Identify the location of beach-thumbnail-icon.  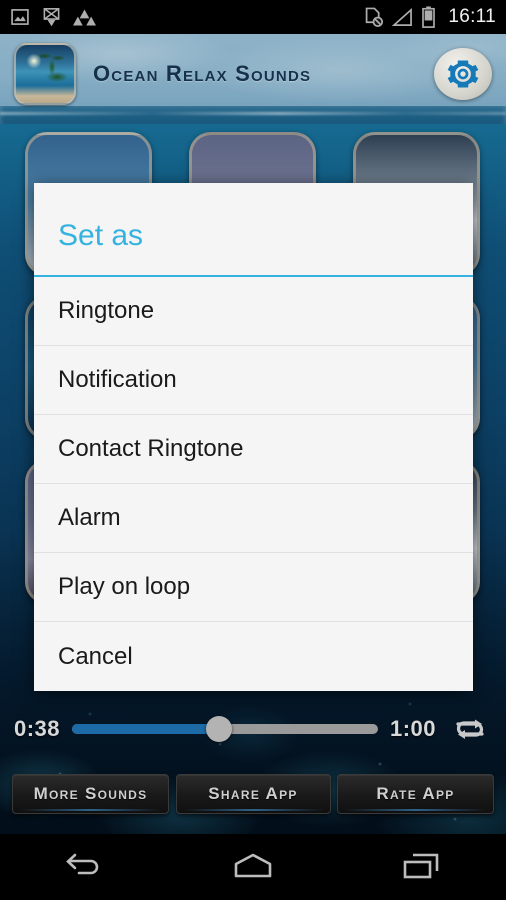
(45, 74).